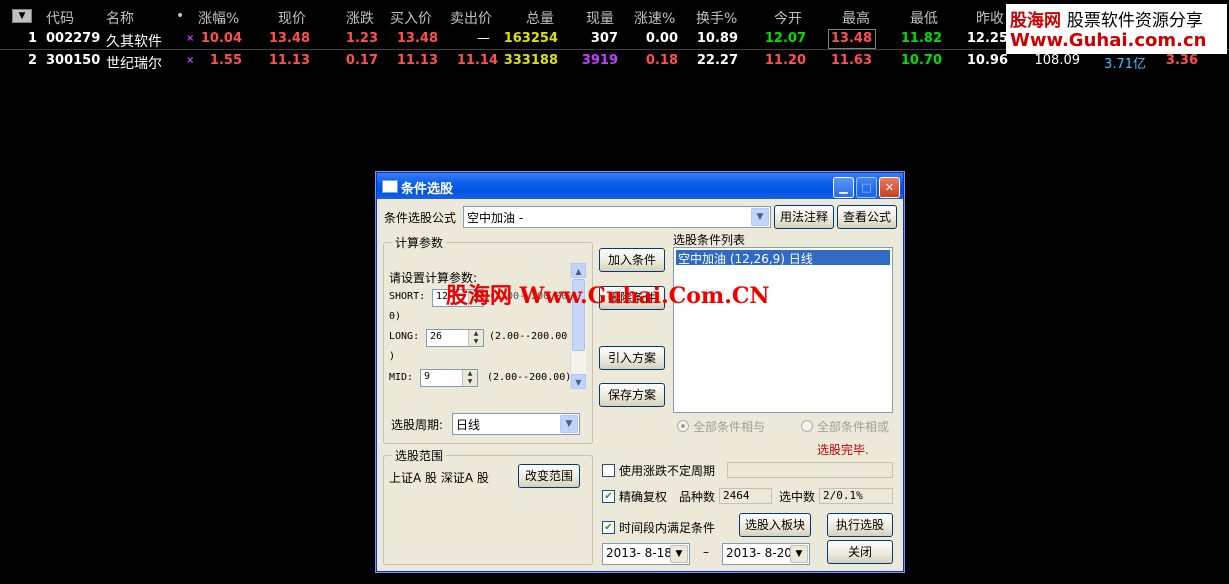  What do you see at coordinates (856, 496) in the screenshot?
I see `selected-value: 2/0.1%` at bounding box center [856, 496].